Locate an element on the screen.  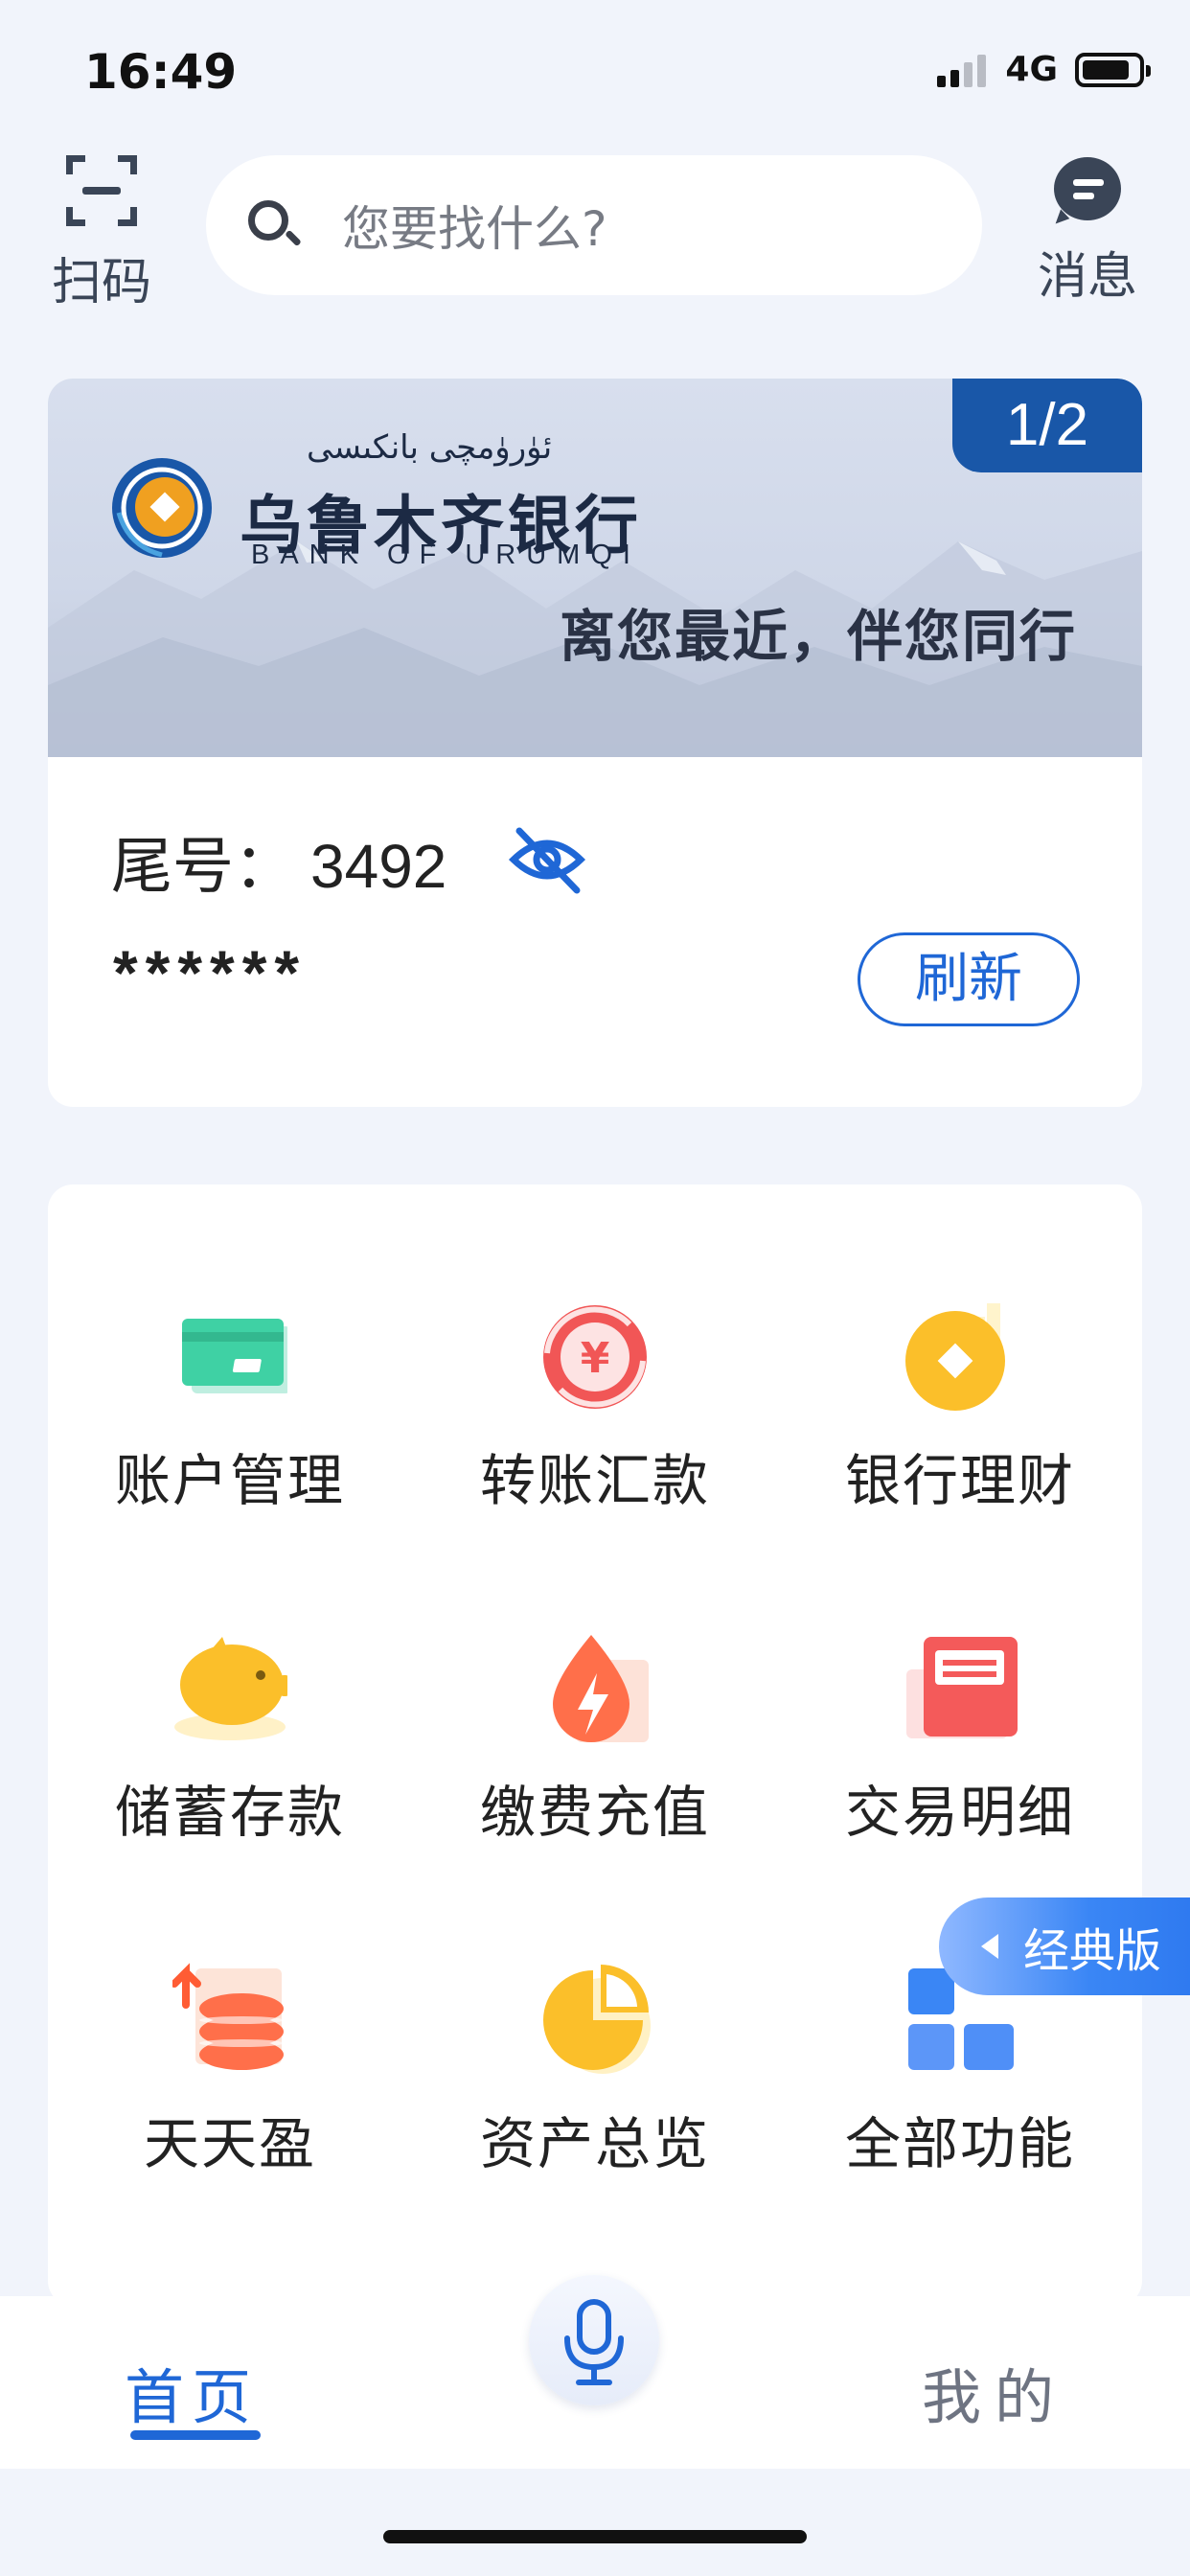
tile-label: 交易明细 is located at coordinates (960, 1812).